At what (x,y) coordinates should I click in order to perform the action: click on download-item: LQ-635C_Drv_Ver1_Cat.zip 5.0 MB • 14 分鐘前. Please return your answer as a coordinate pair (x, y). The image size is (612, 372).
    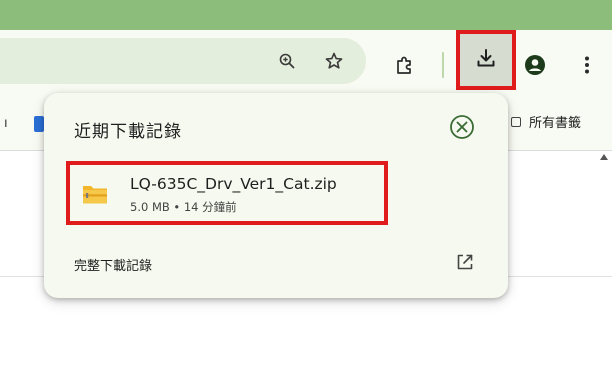
    Looking at the image, I should click on (227, 193).